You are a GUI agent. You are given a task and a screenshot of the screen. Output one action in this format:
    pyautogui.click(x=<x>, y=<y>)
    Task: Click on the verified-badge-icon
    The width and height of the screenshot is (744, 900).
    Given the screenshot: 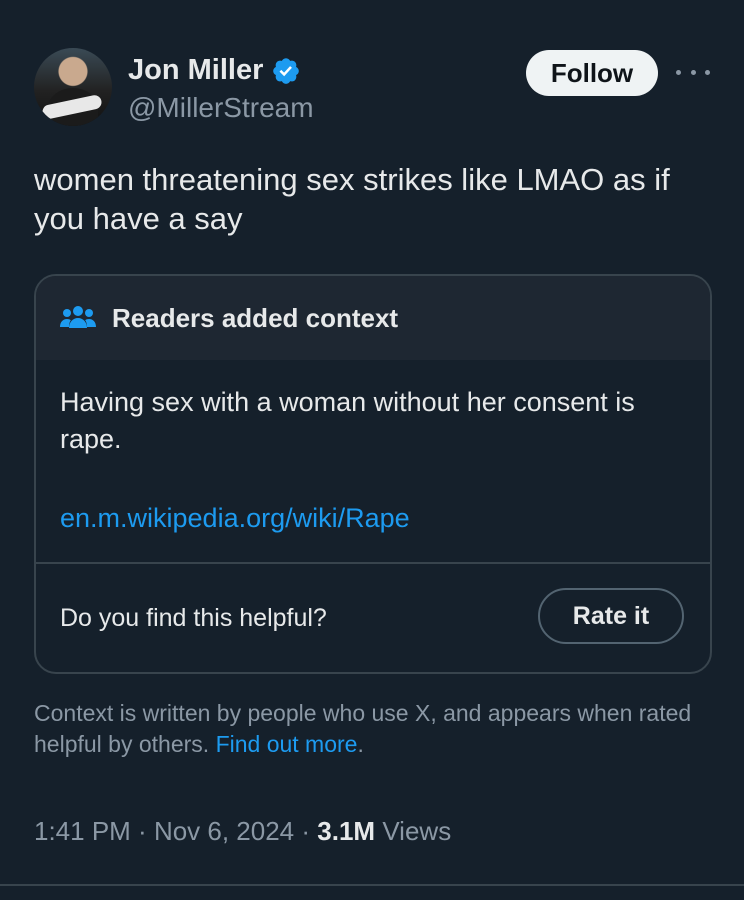 What is the action you would take?
    pyautogui.click(x=286, y=70)
    